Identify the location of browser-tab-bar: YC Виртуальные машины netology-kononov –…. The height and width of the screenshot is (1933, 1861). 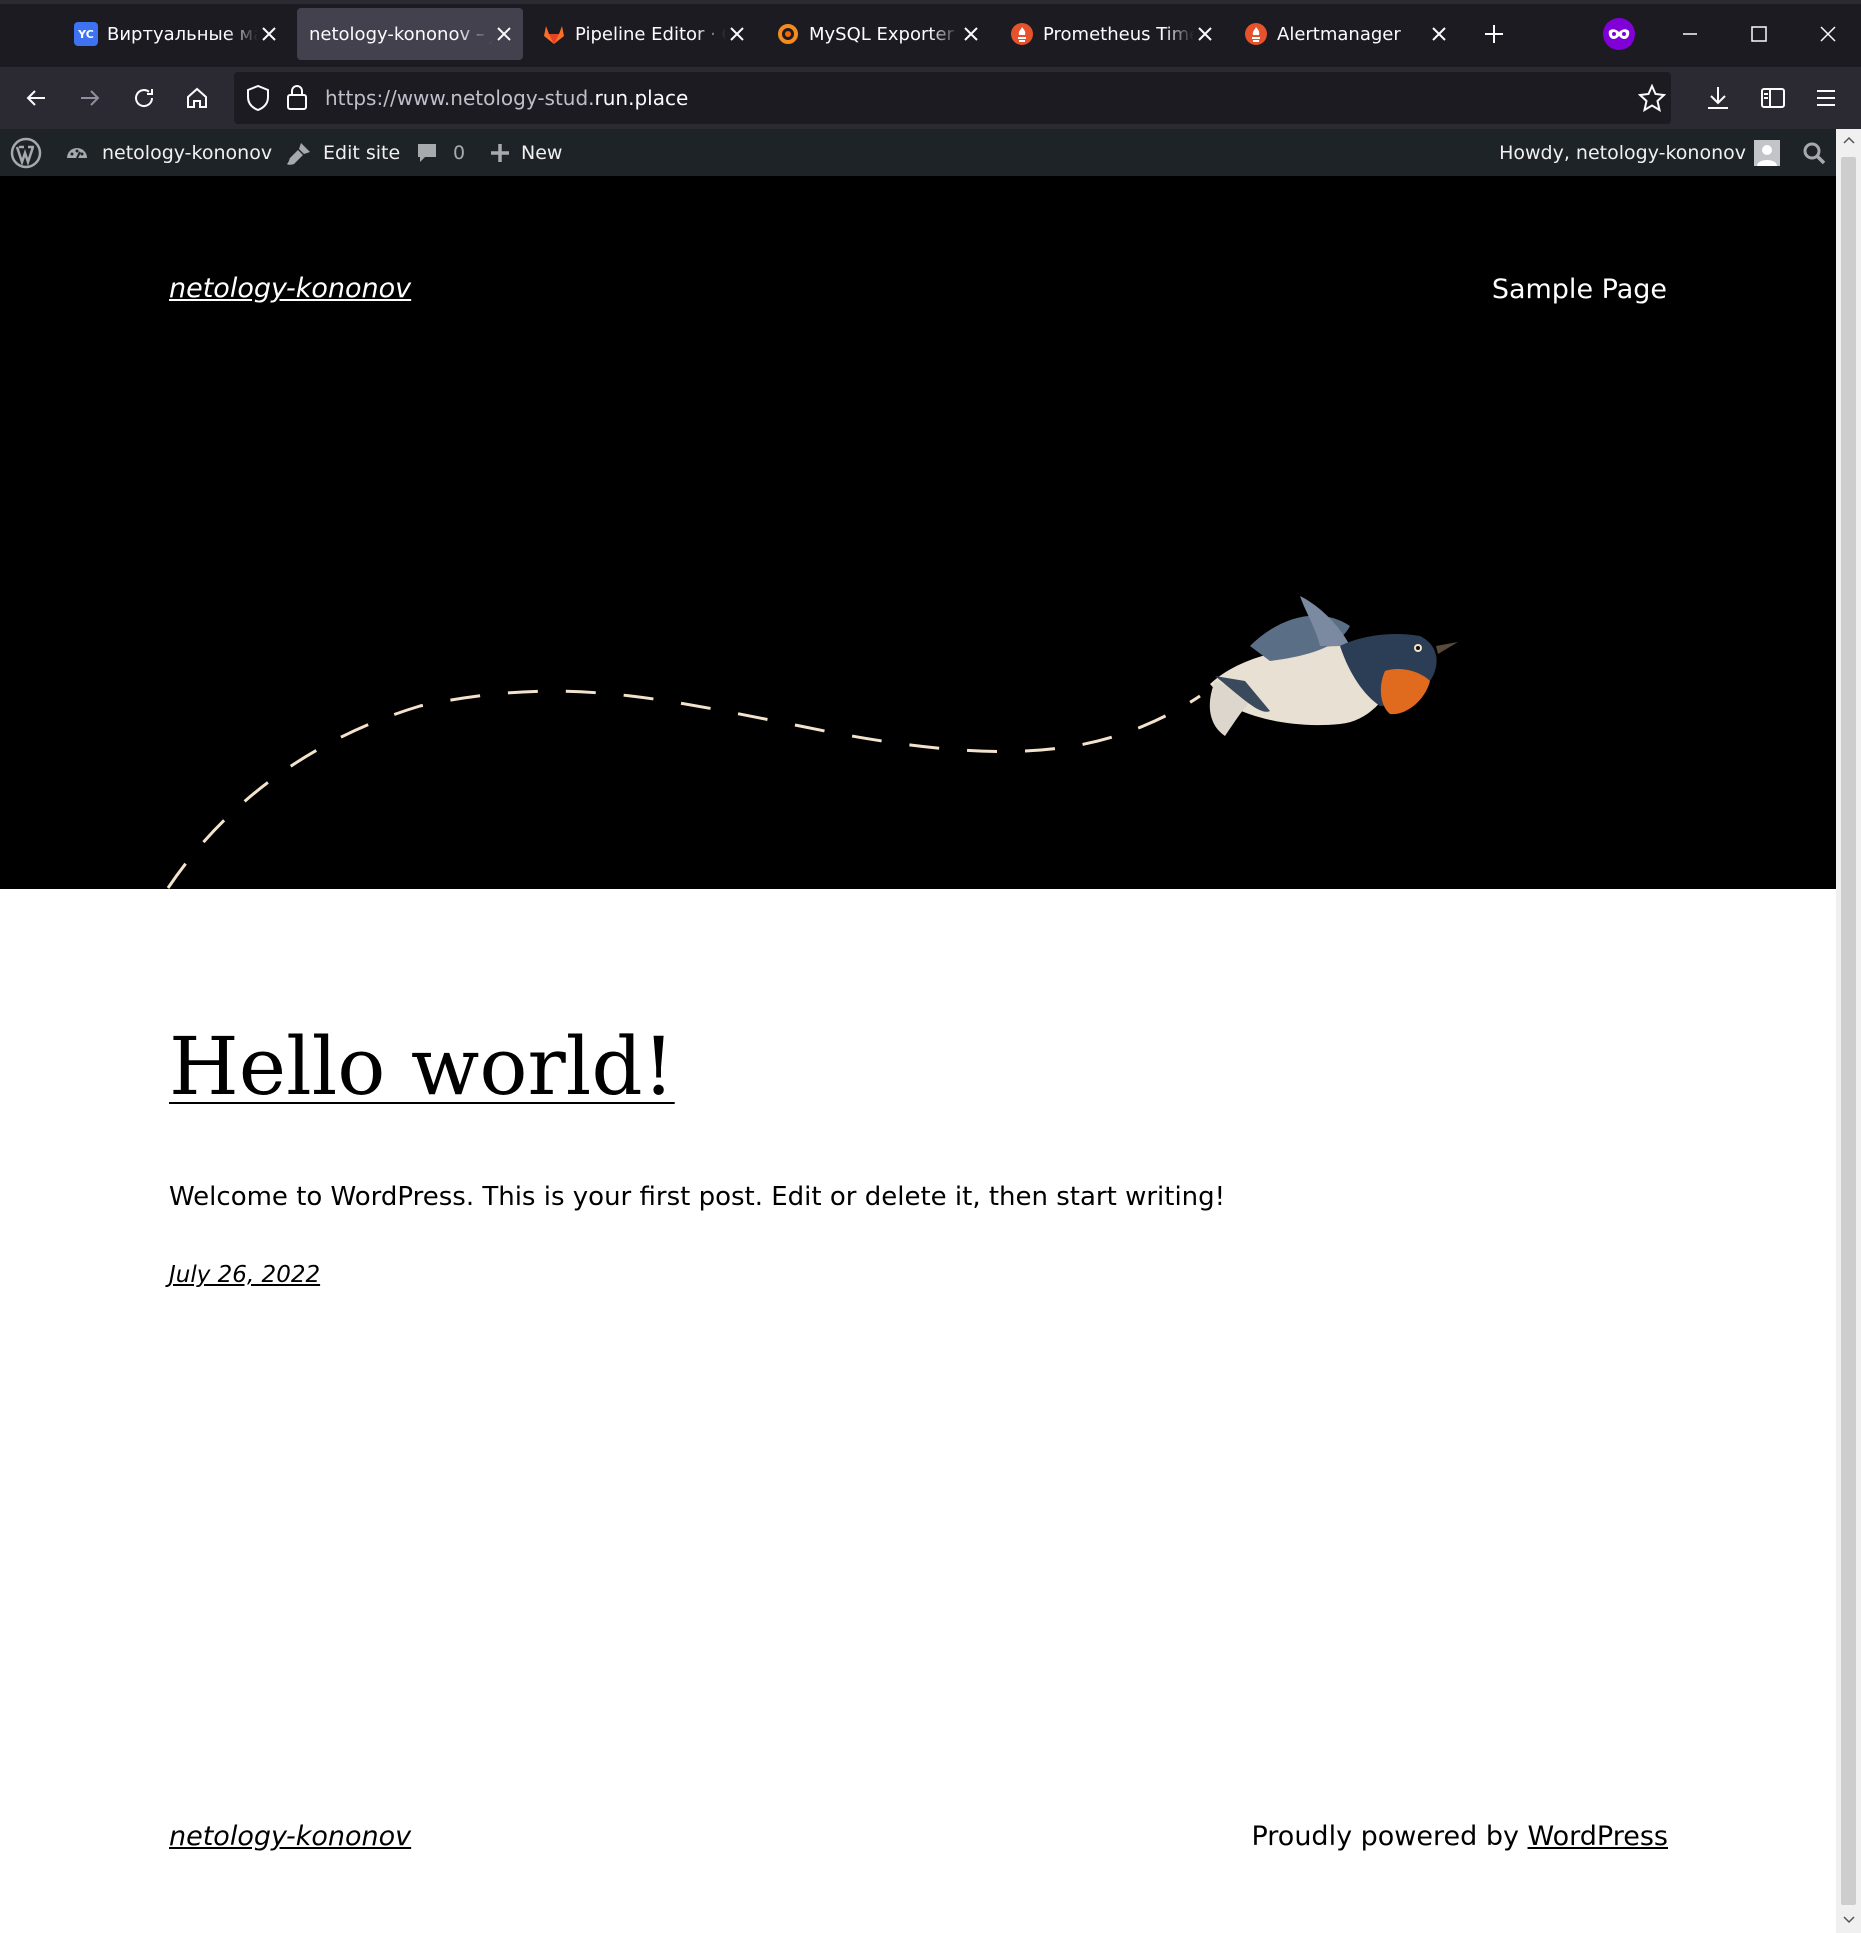
(930, 33).